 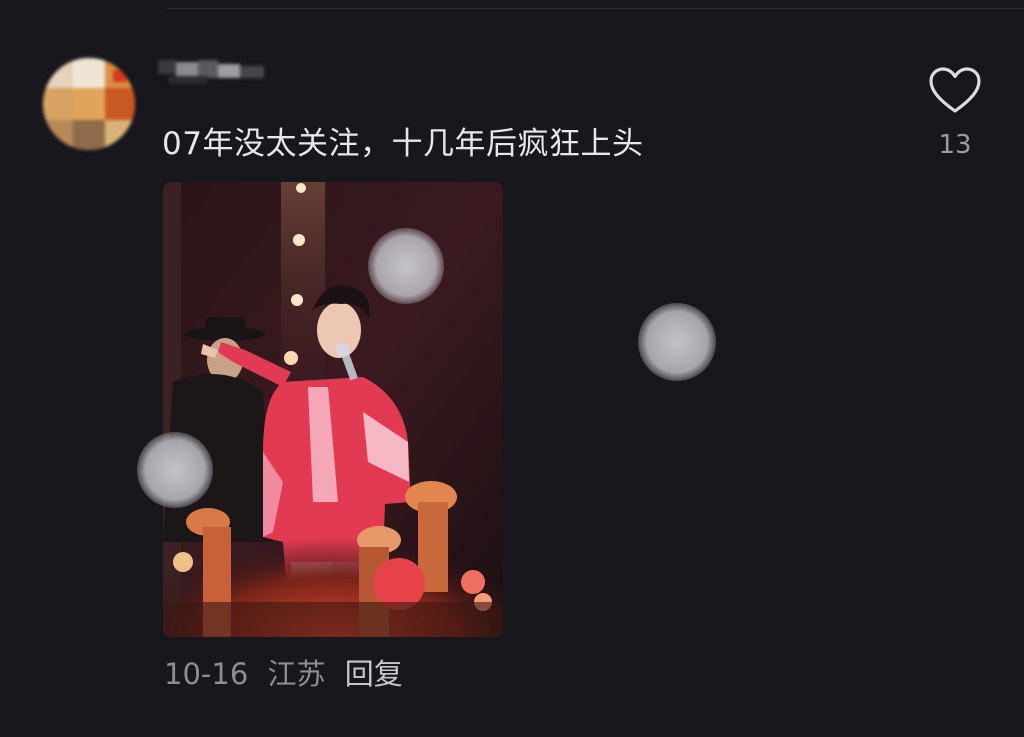 What do you see at coordinates (595, 8) in the screenshot?
I see `divider` at bounding box center [595, 8].